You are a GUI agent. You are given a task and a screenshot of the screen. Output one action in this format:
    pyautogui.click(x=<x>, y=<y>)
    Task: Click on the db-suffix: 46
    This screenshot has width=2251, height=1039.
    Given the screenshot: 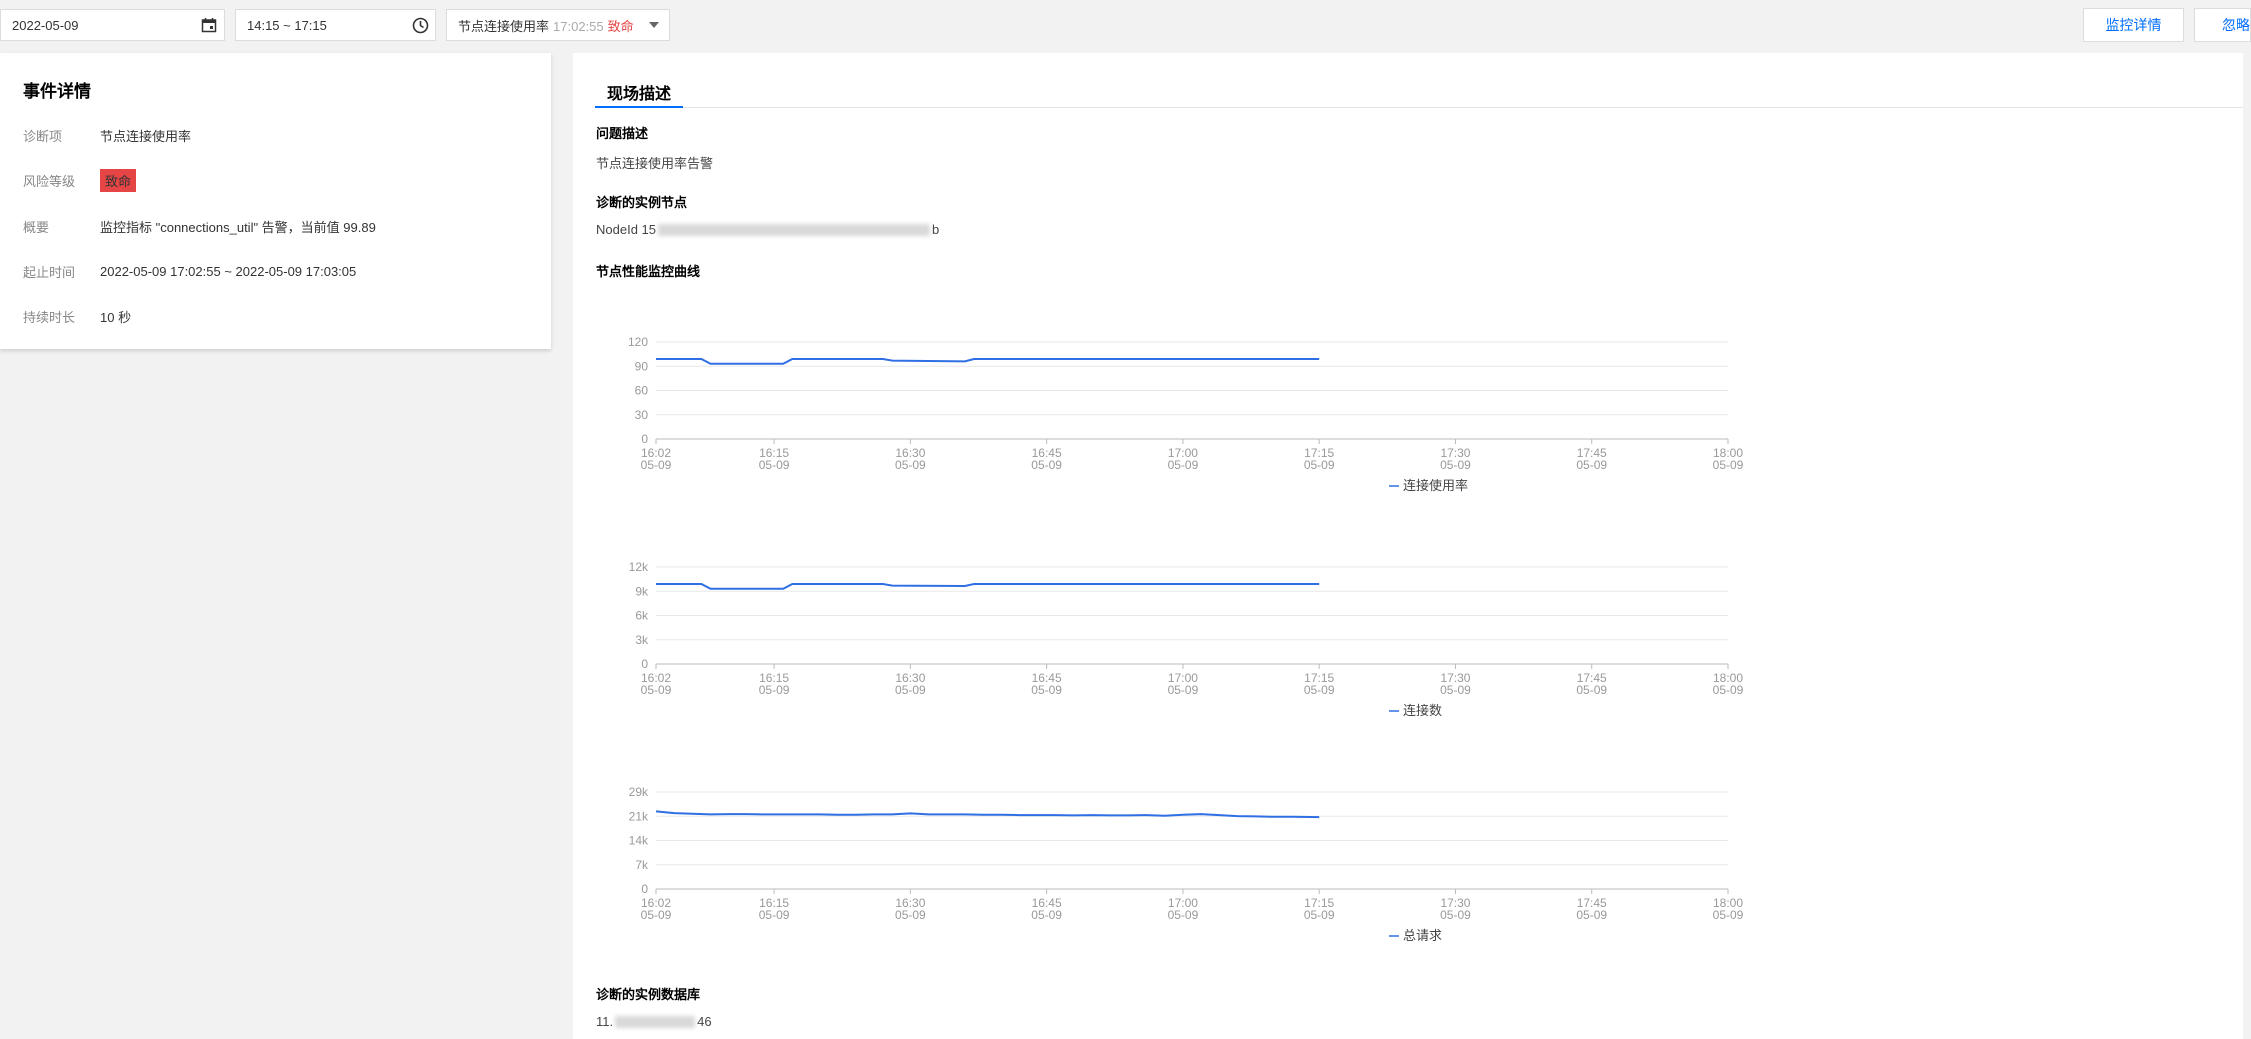 What is the action you would take?
    pyautogui.click(x=704, y=1021)
    